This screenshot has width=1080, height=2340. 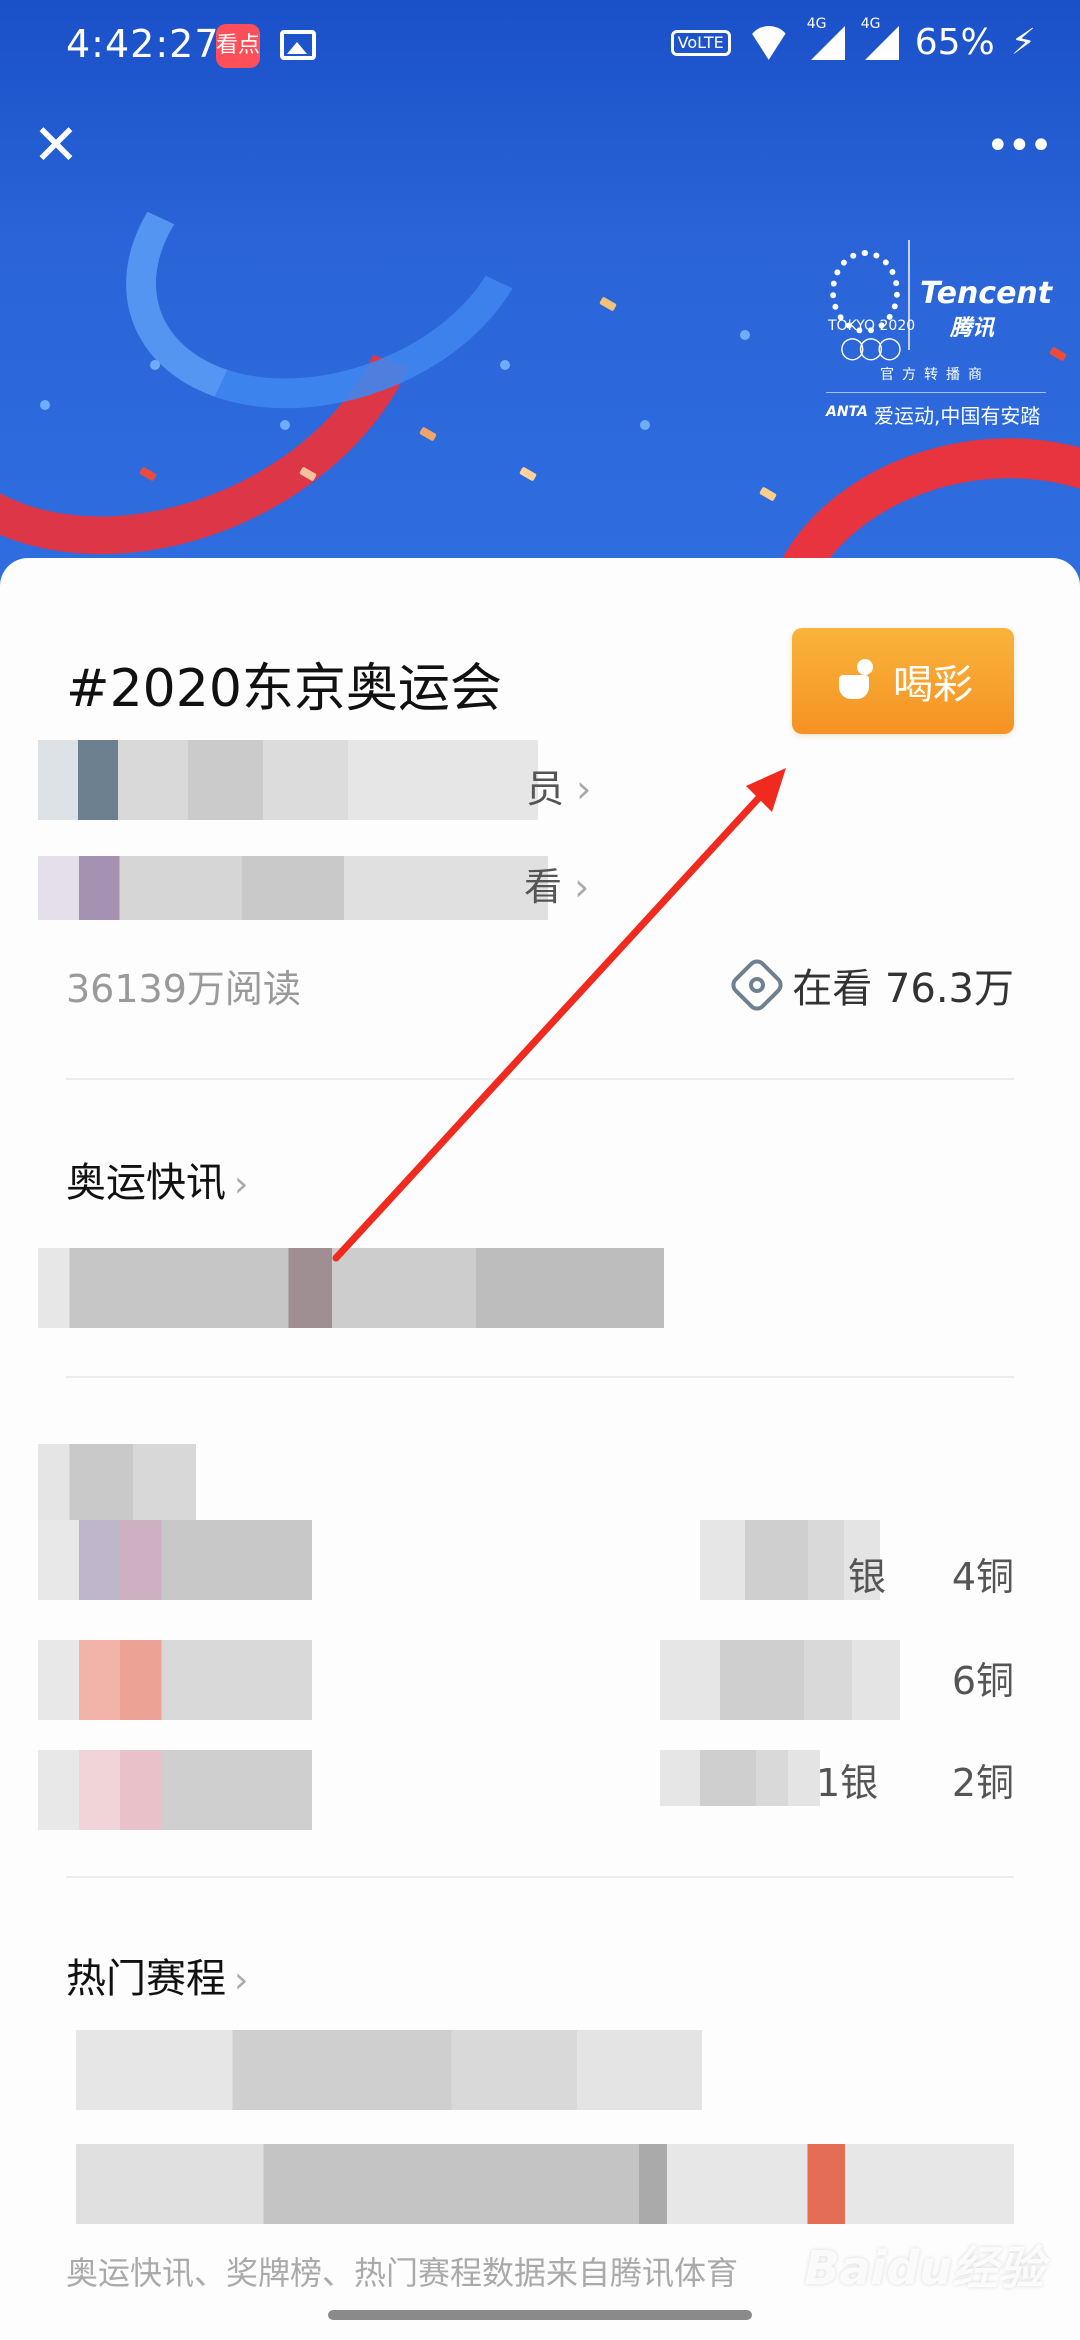 I want to click on anta-logo: ANTA, so click(x=847, y=412).